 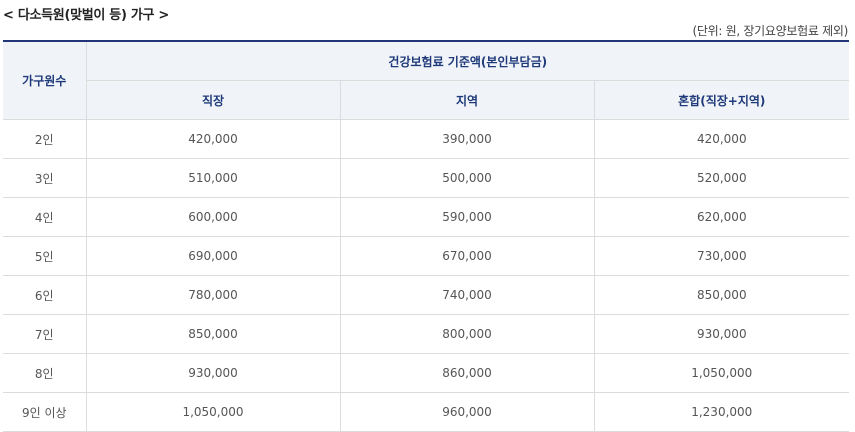 What do you see at coordinates (45, 80) in the screenshot?
I see `header-household-size: 가구원수` at bounding box center [45, 80].